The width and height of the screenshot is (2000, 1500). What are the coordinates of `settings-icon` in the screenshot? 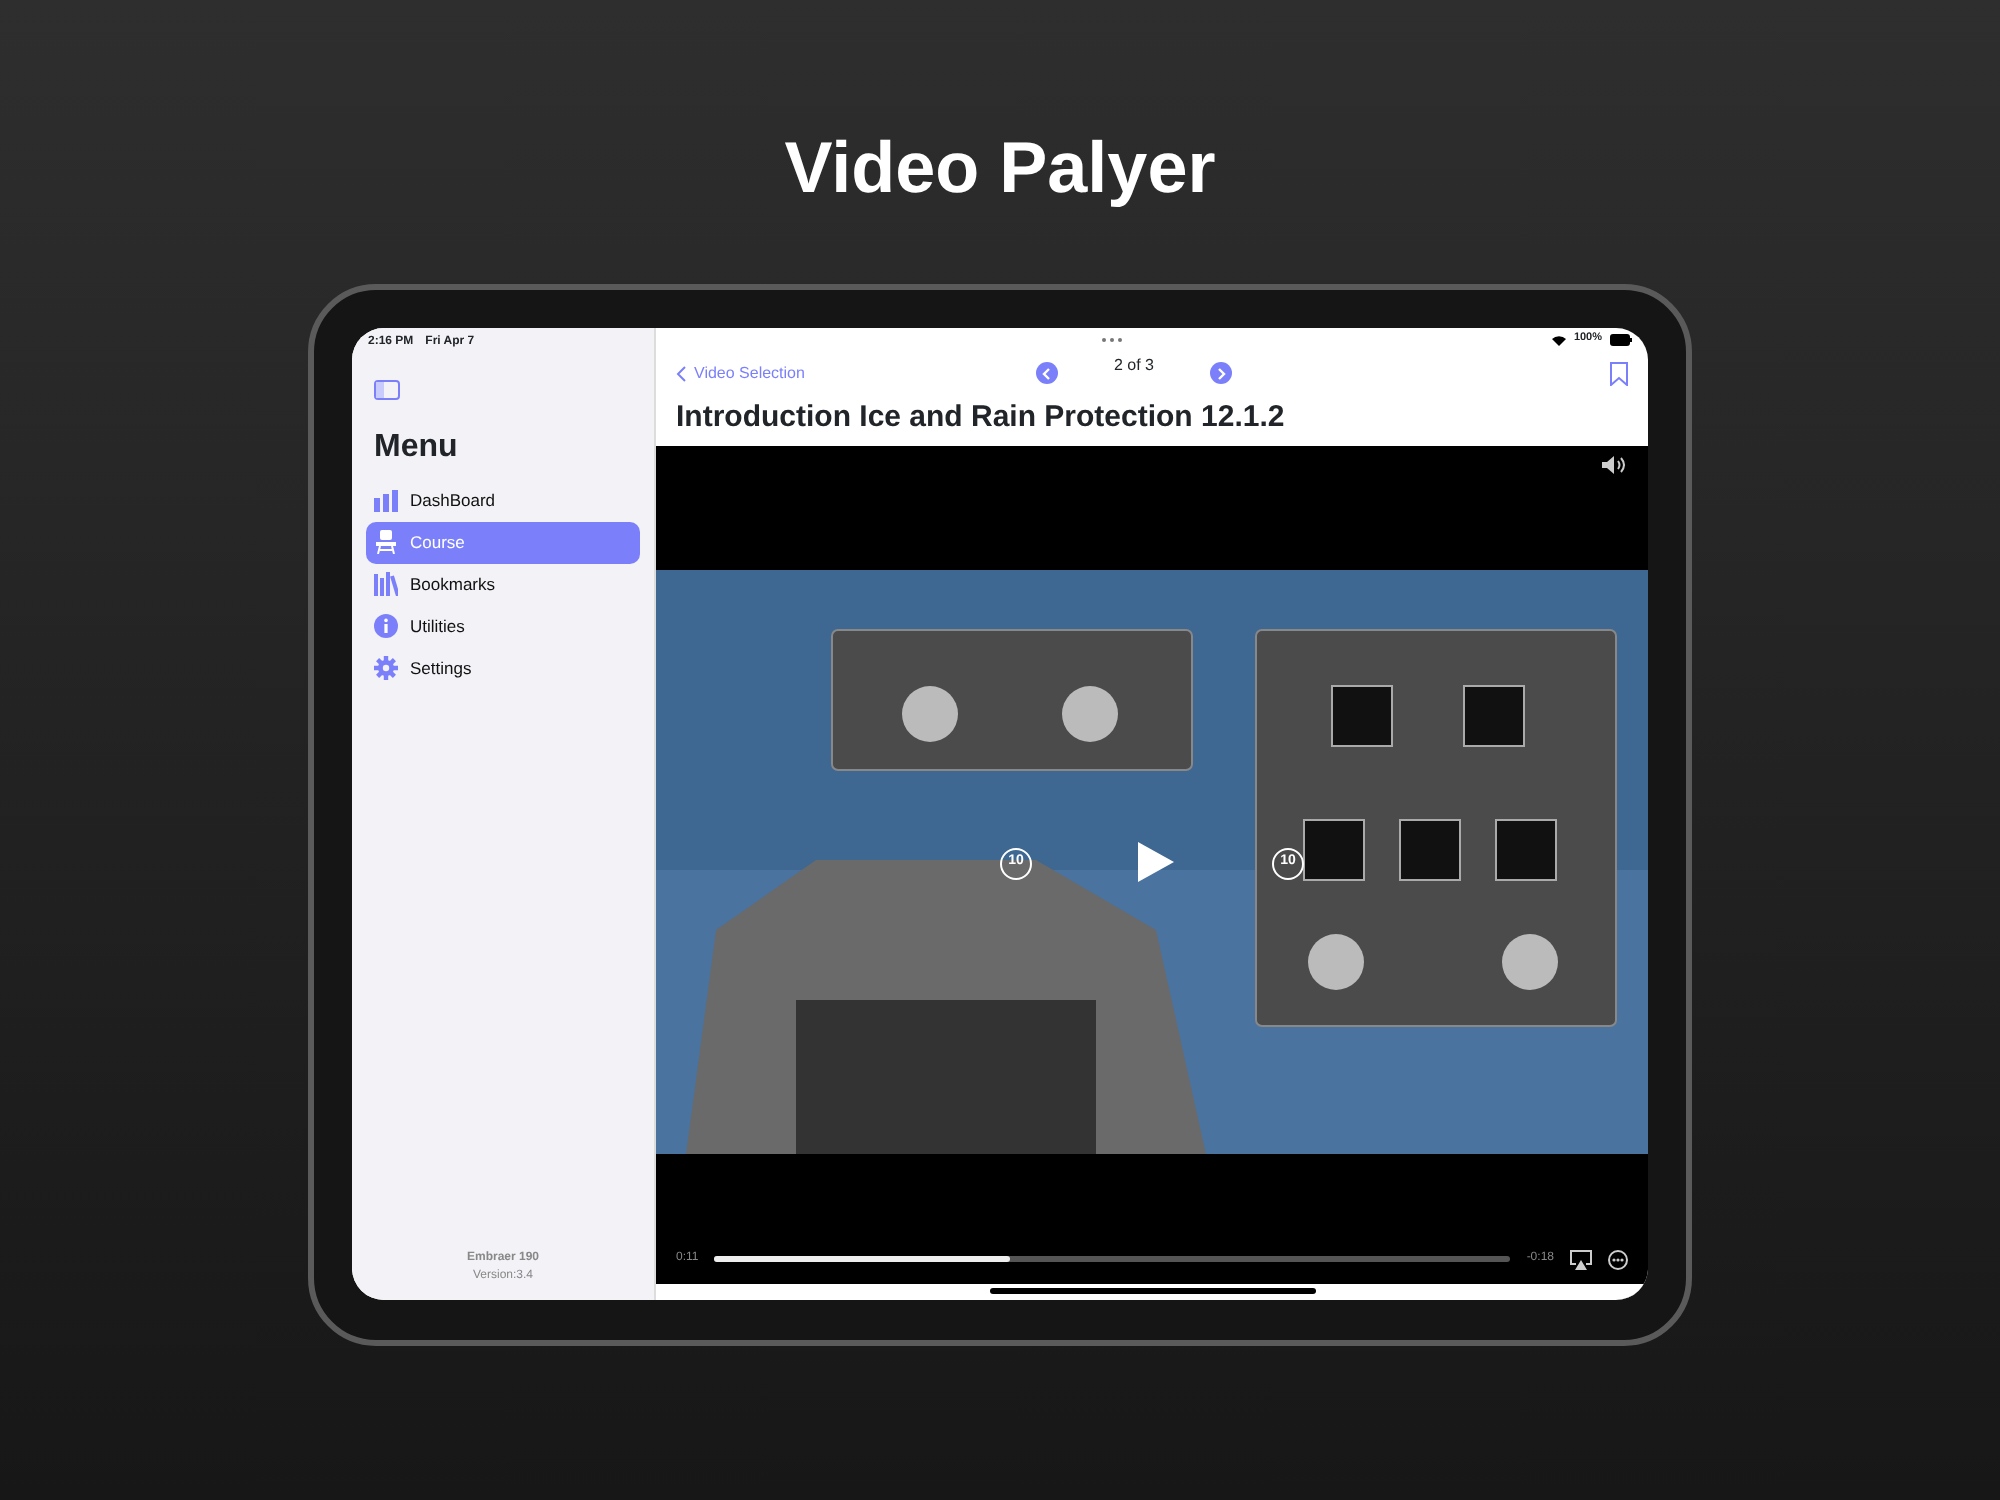 It's located at (386, 668).